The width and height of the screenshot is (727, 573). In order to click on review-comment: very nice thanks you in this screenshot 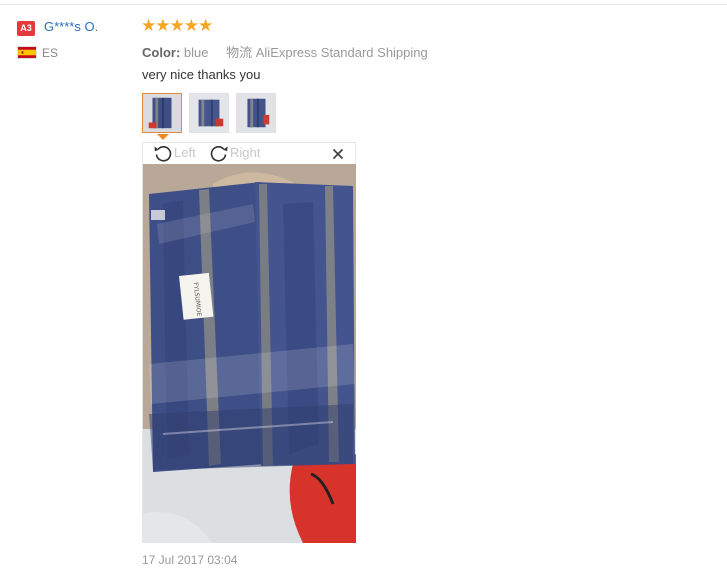, I will do `click(201, 74)`.